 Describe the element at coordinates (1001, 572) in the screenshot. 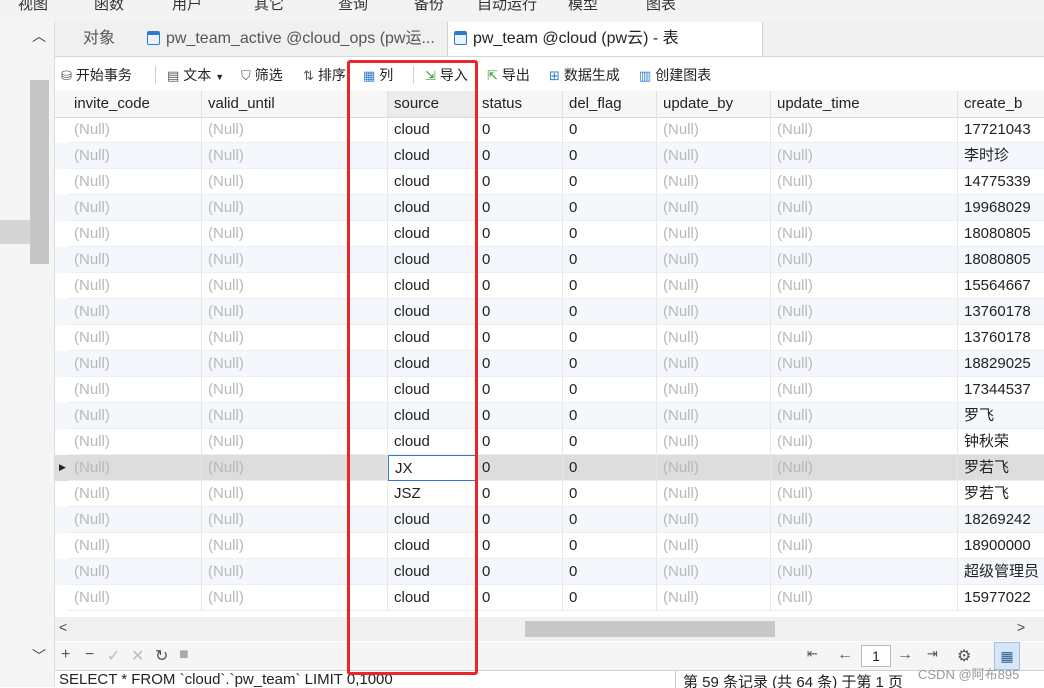

I see `cell-create-by: 超级管理员` at that location.